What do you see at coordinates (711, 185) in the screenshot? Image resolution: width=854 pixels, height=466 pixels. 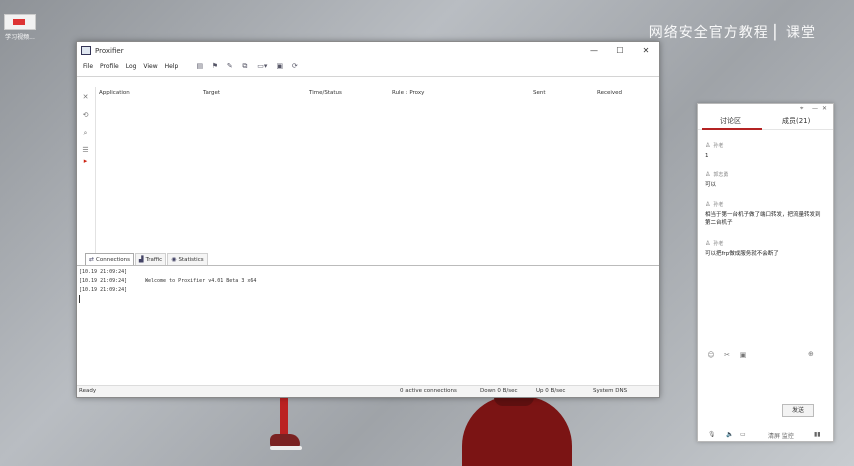 I see `message-text: 可以` at bounding box center [711, 185].